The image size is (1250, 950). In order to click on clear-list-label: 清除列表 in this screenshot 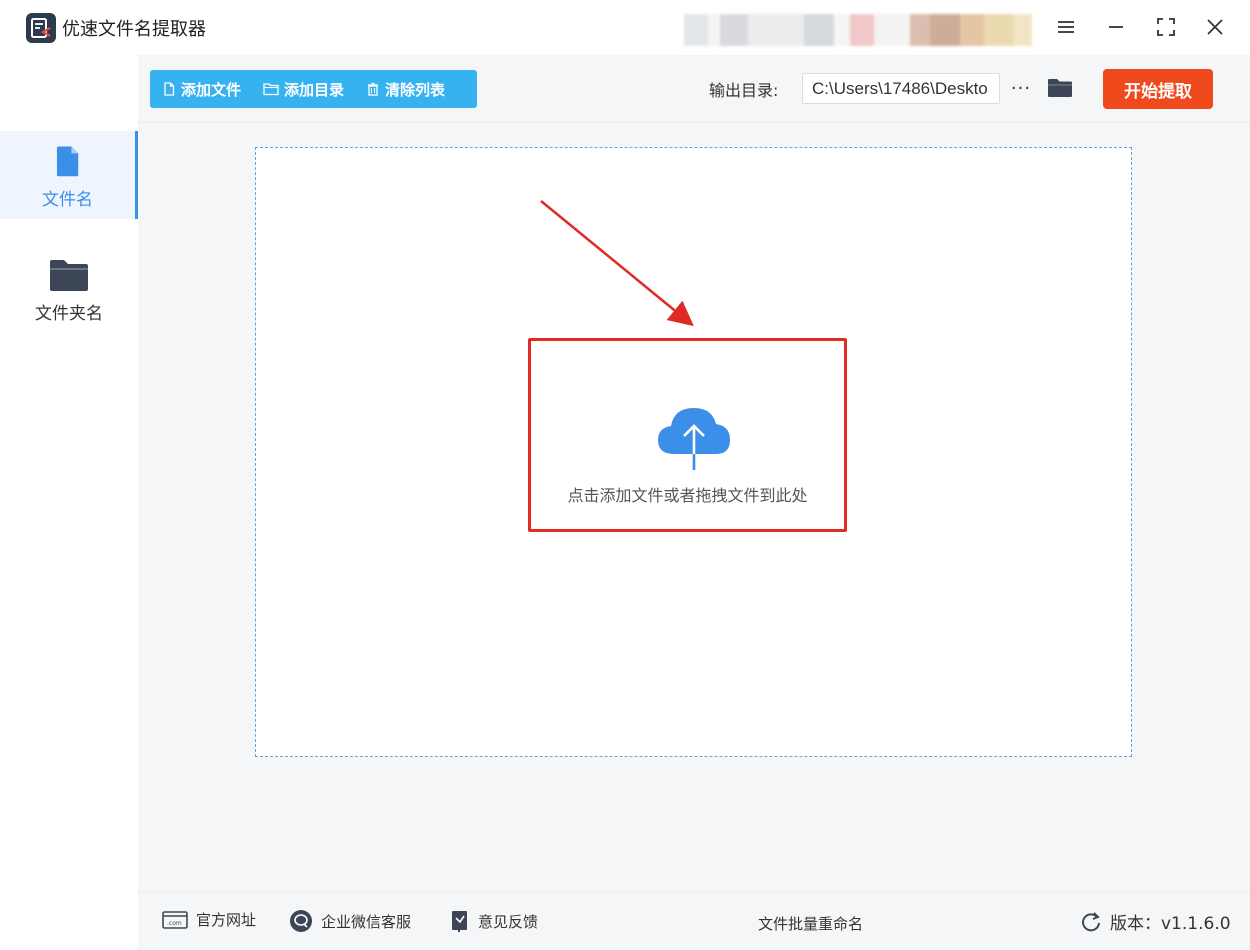, I will do `click(415, 89)`.